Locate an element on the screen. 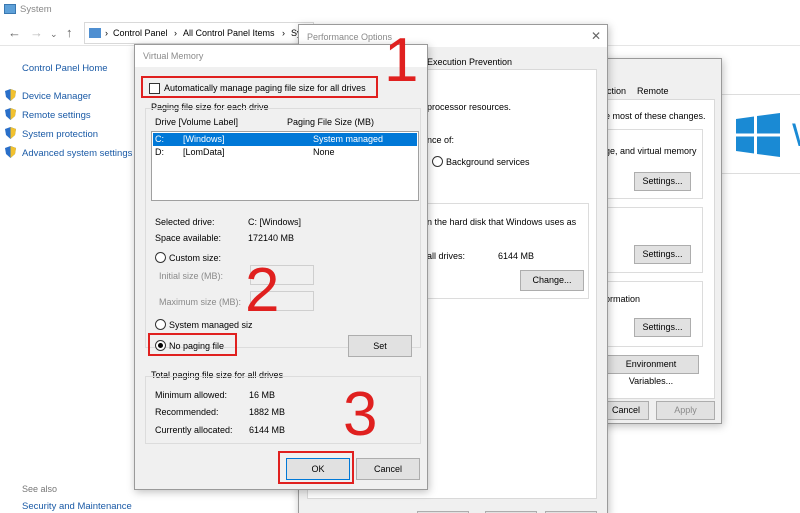  drive-letter: C: is located at coordinates (159, 139).